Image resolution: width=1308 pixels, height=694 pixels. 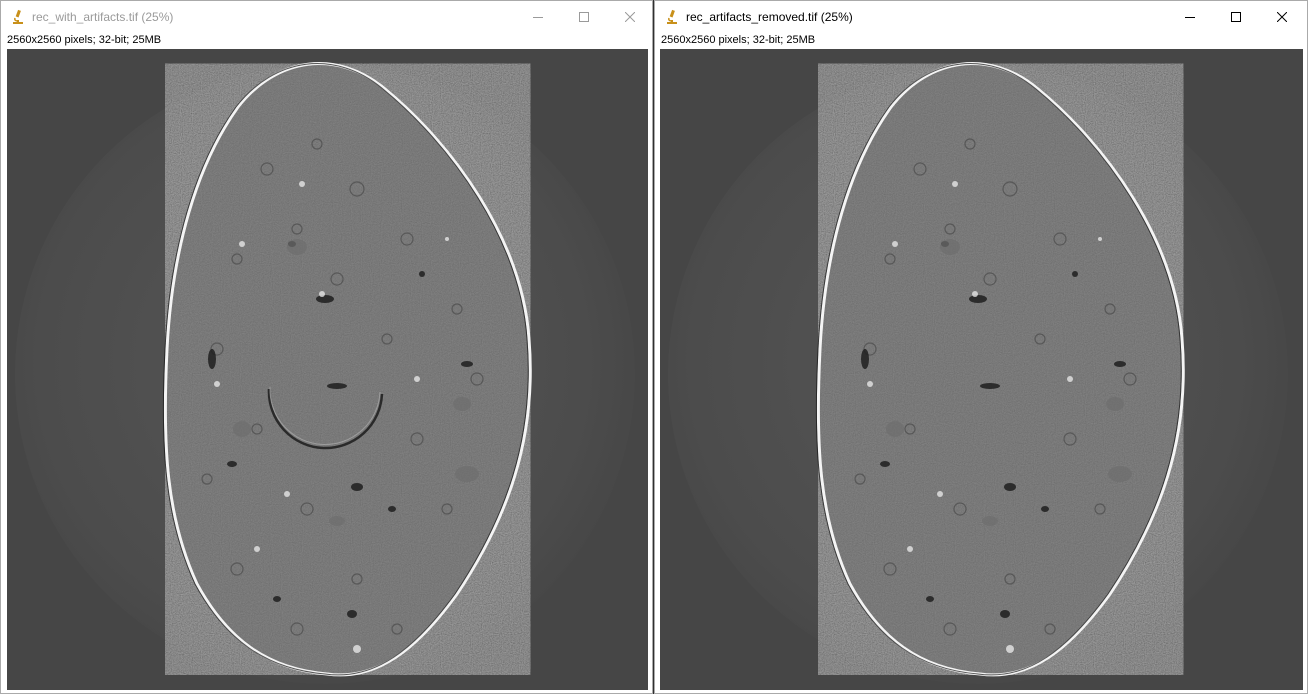 I want to click on window-titlebar: rec_with_artifacts.tif (25%), so click(x=326, y=17).